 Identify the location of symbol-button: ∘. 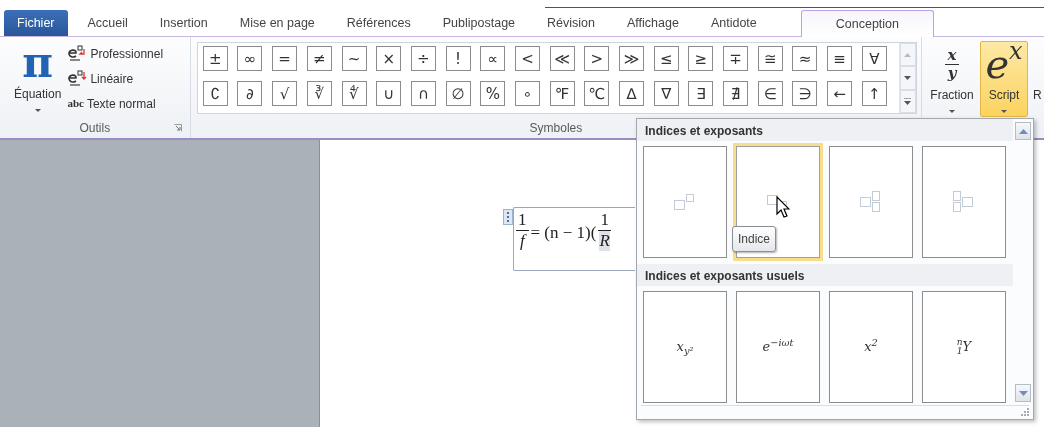
(527, 93).